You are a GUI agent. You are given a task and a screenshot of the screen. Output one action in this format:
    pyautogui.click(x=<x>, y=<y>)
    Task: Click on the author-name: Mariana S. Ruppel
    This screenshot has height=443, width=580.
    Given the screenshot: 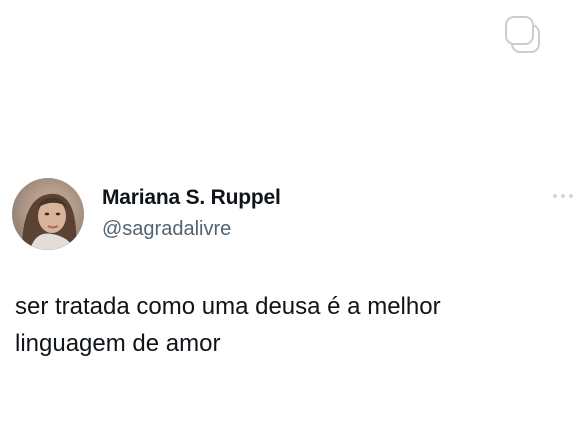 What is the action you would take?
    pyautogui.click(x=191, y=198)
    